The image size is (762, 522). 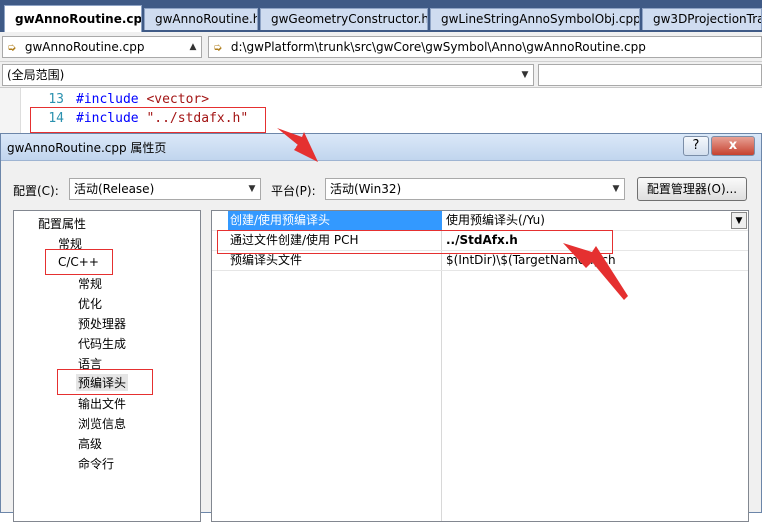 I want to click on annotation-arrow-include, so click(x=297, y=145).